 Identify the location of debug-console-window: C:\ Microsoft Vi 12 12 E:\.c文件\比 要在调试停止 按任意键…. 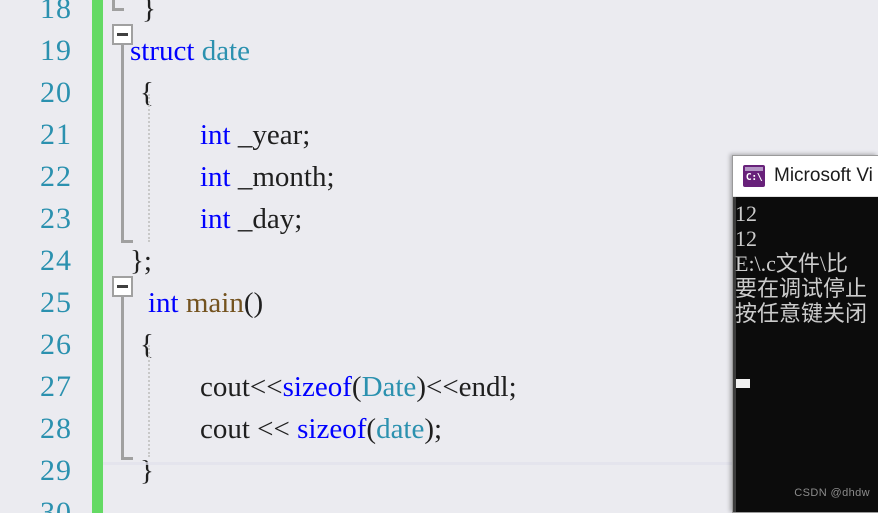
(805, 334).